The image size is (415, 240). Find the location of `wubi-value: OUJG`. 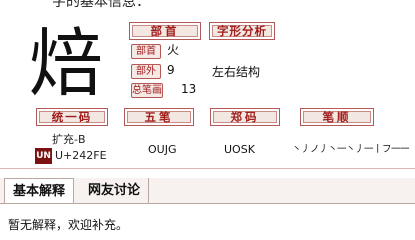

wubi-value: OUJG is located at coordinates (162, 149).